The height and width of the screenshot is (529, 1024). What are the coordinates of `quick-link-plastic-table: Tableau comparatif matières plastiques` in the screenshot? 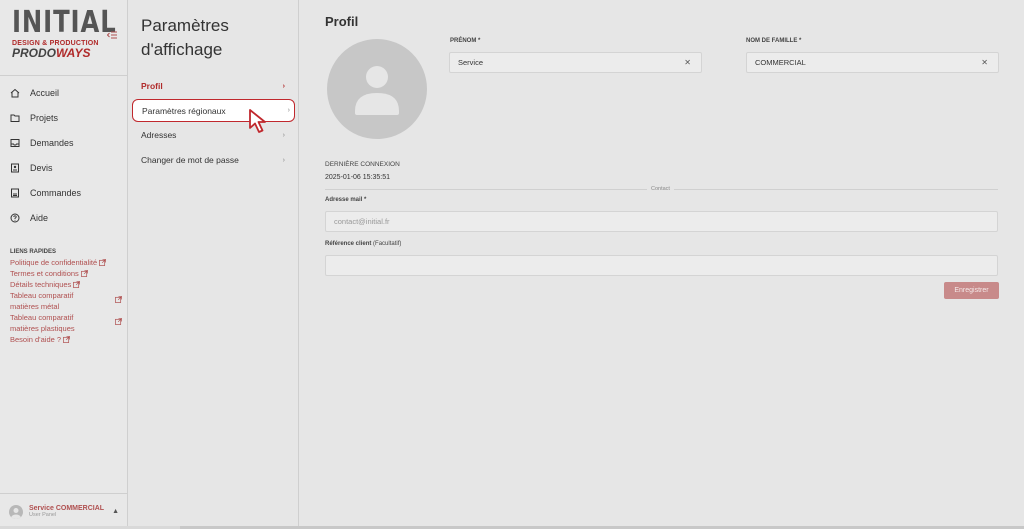 It's located at (66, 323).